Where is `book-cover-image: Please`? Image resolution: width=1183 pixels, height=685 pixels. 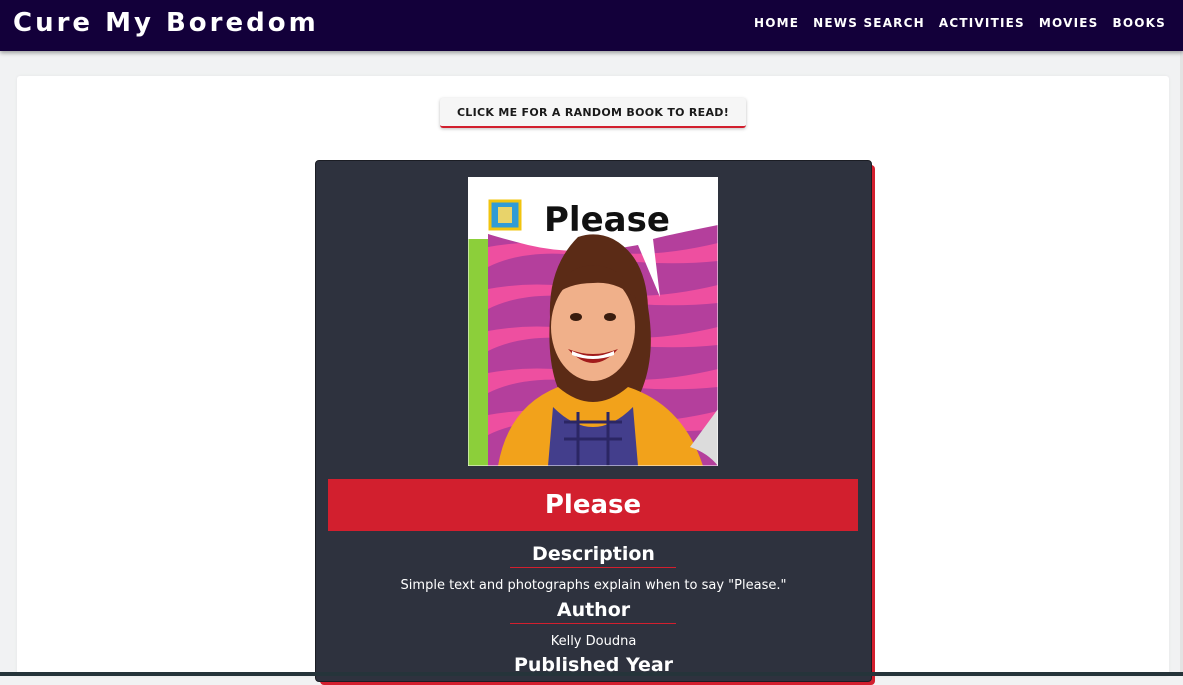
book-cover-image: Please is located at coordinates (593, 321).